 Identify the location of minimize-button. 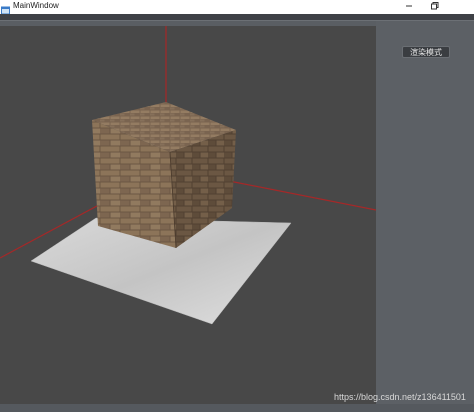
(409, 6).